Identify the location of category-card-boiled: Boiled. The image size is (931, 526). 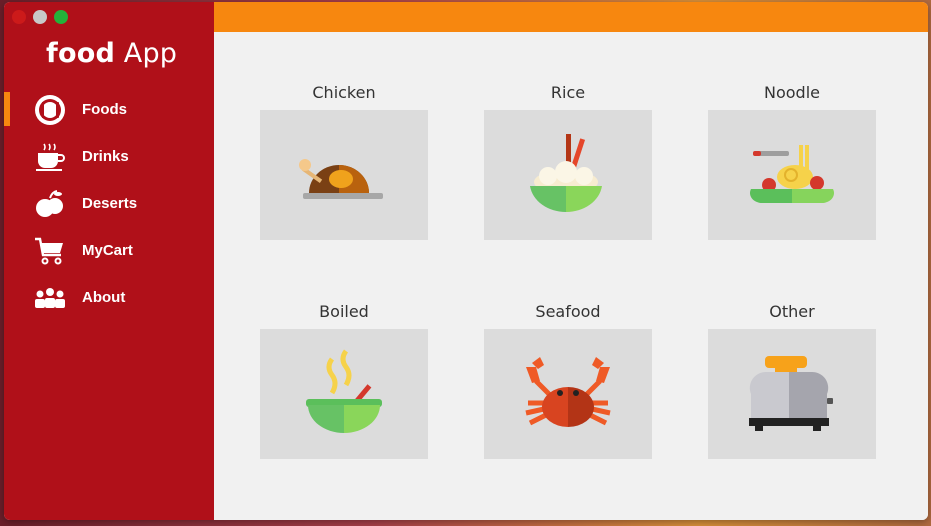
(344, 380).